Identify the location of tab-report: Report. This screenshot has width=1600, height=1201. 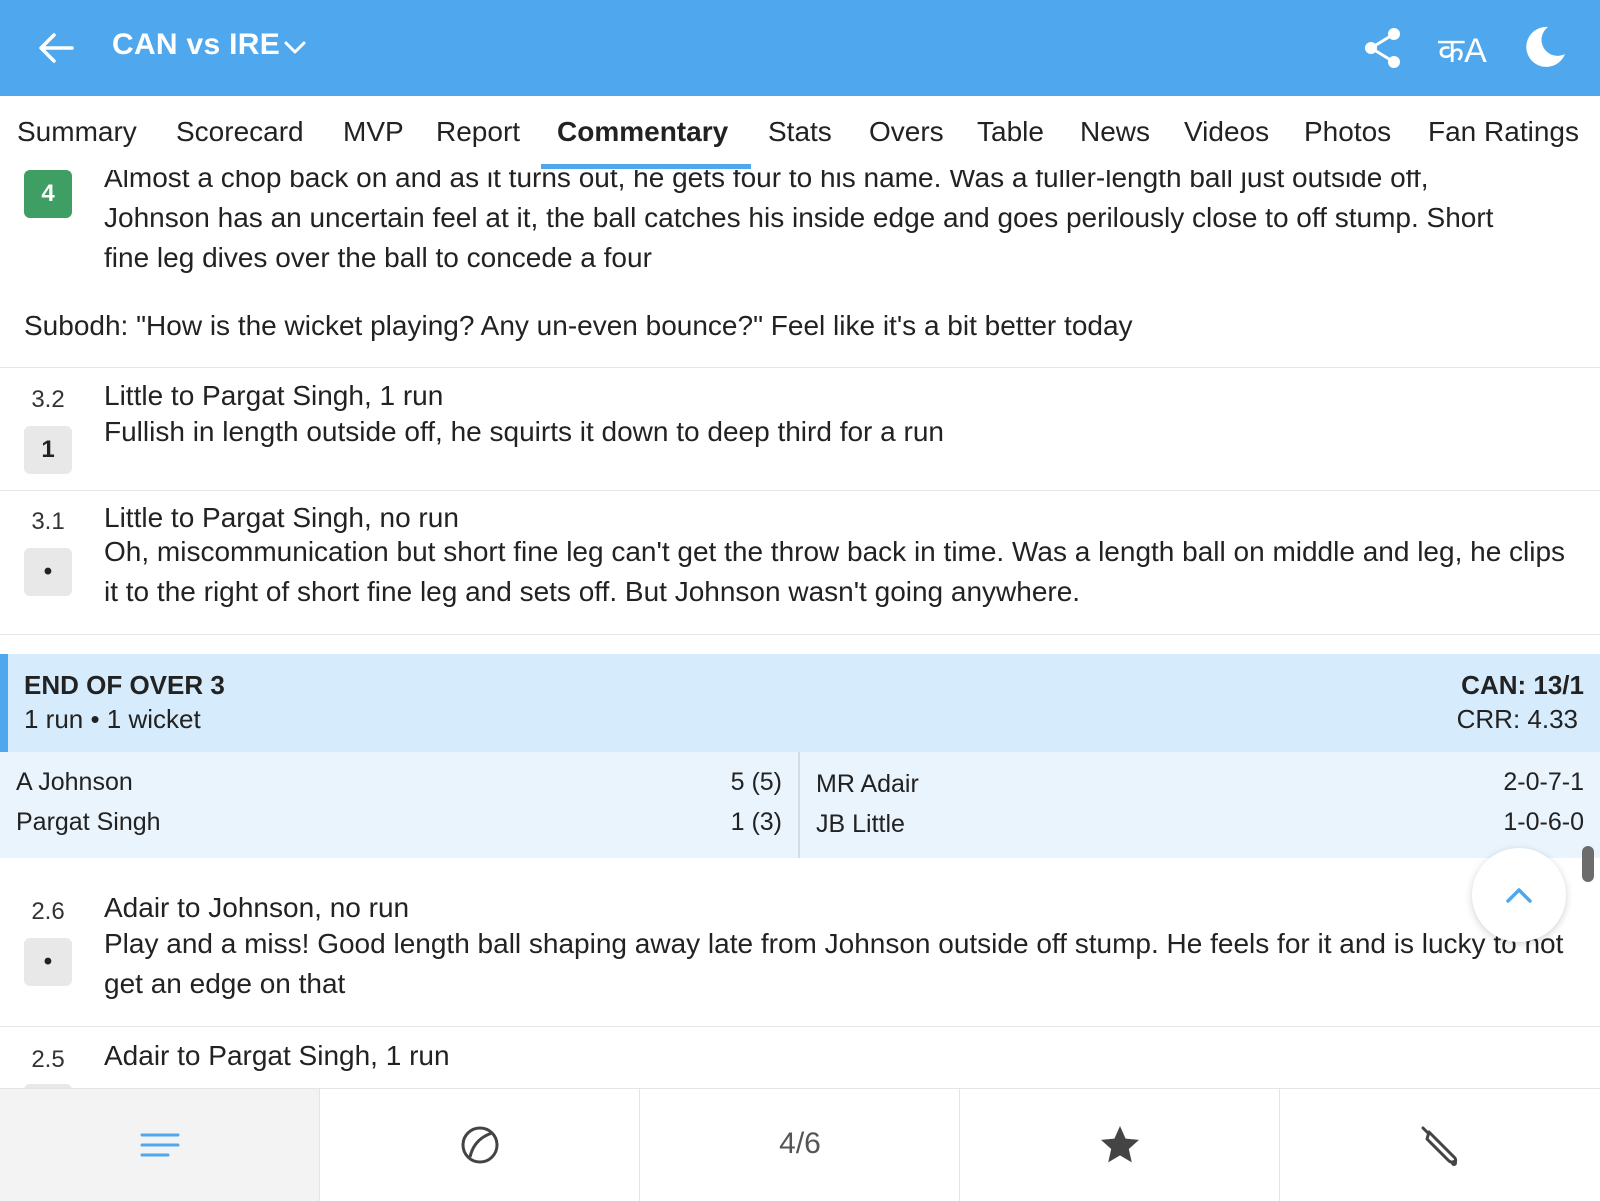
(478, 132).